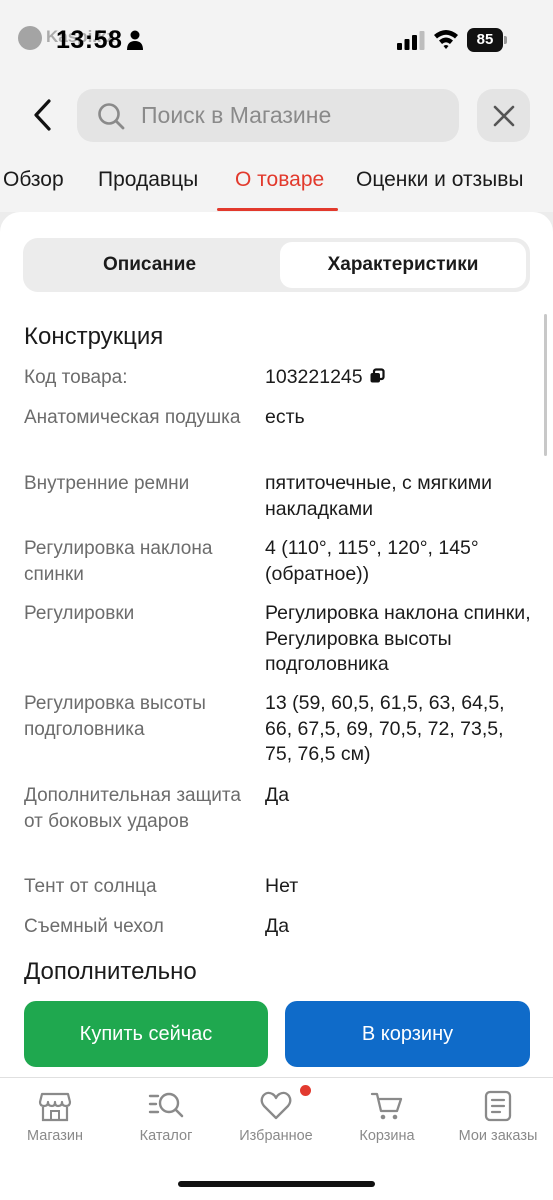 The width and height of the screenshot is (553, 1200). What do you see at coordinates (30, 38) in the screenshot?
I see `kaspi-logo-icon` at bounding box center [30, 38].